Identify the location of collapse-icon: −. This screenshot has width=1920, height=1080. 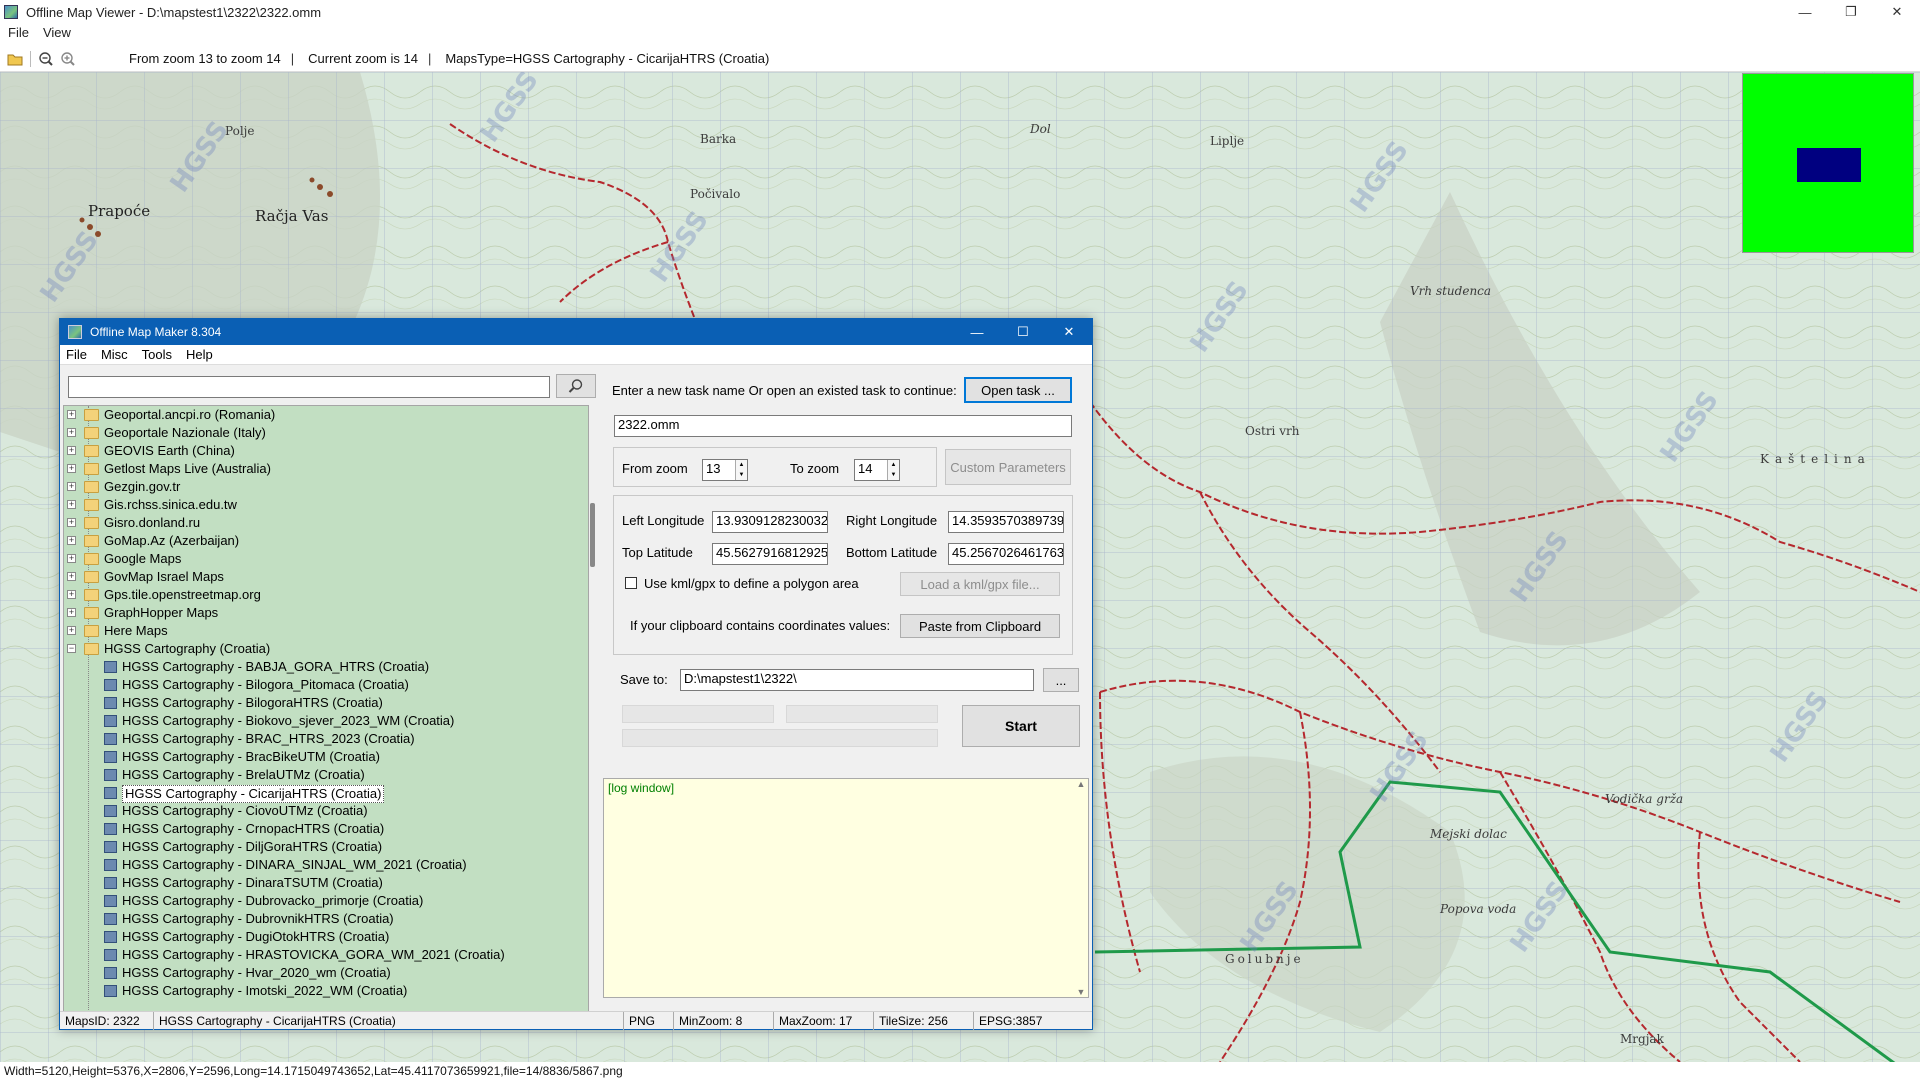
(71, 648).